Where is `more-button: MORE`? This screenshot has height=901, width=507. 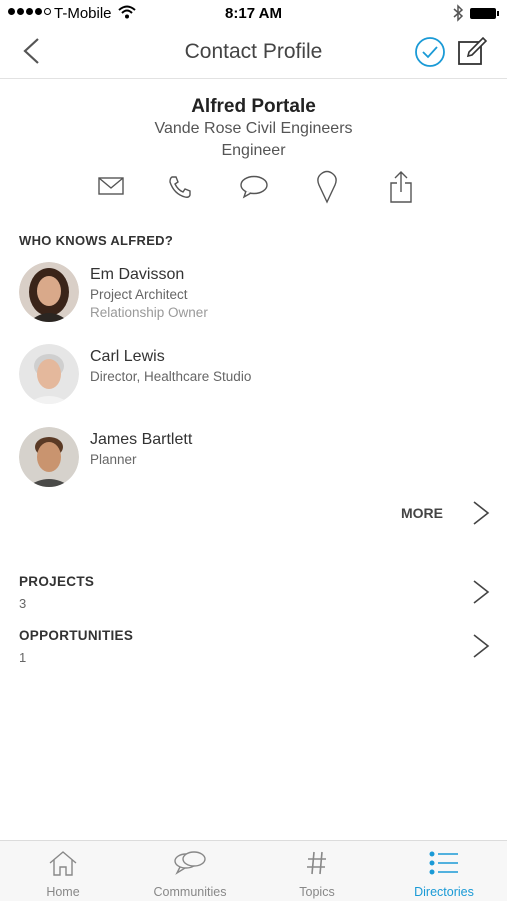 more-button: MORE is located at coordinates (422, 513).